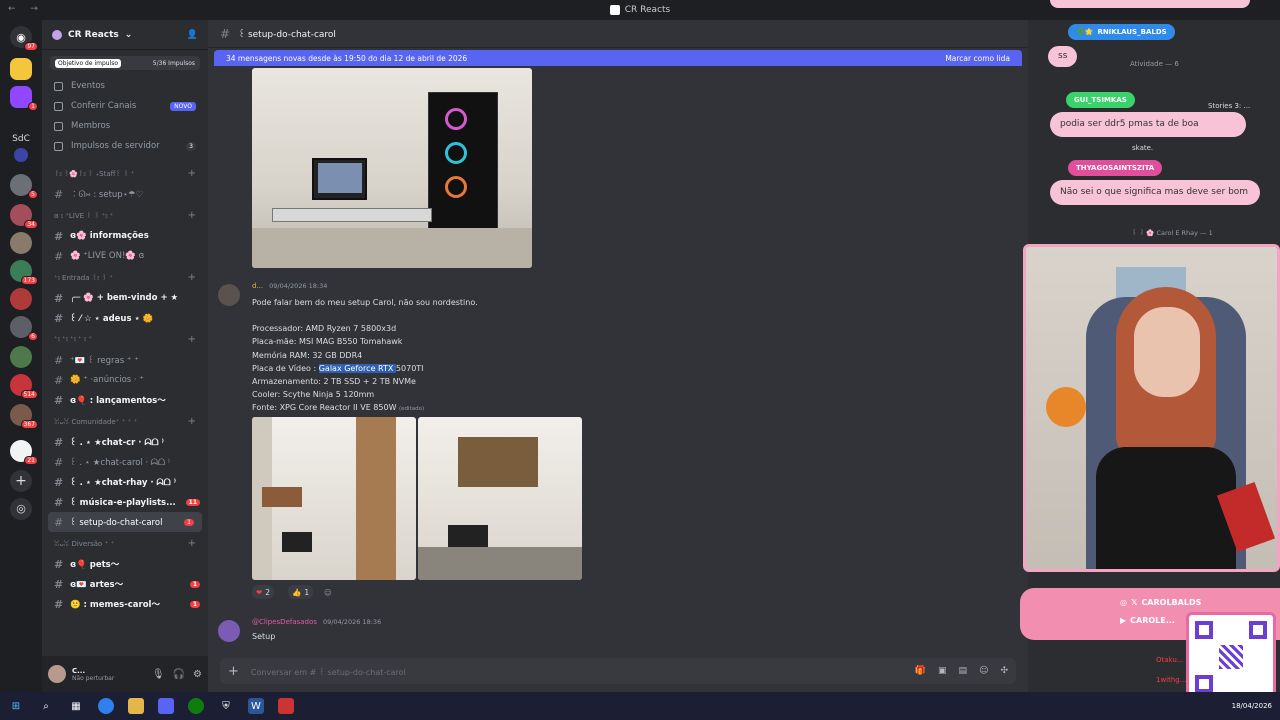 The height and width of the screenshot is (720, 1280). What do you see at coordinates (977, 58) in the screenshot?
I see `mark-read-button: Marcar como lida` at bounding box center [977, 58].